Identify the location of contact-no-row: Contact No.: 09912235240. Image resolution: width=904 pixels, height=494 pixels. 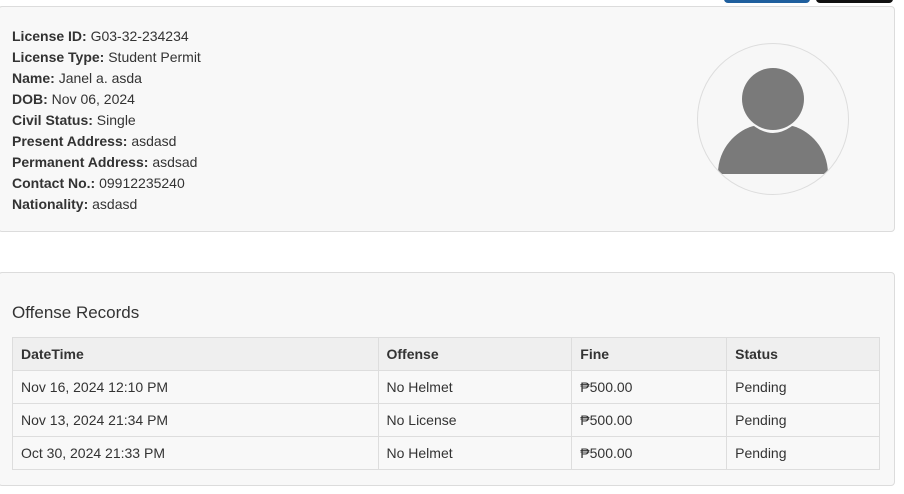
(106, 184).